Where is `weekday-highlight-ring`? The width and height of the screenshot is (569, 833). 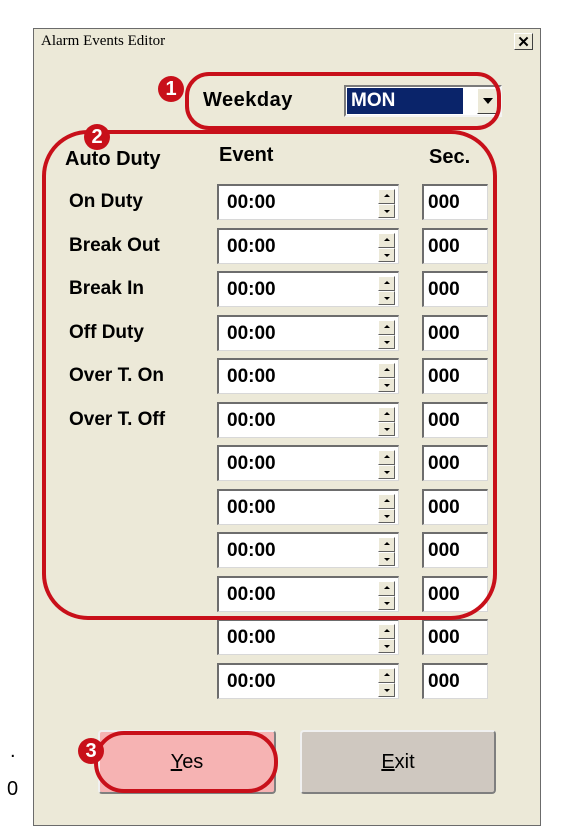 weekday-highlight-ring is located at coordinates (343, 101).